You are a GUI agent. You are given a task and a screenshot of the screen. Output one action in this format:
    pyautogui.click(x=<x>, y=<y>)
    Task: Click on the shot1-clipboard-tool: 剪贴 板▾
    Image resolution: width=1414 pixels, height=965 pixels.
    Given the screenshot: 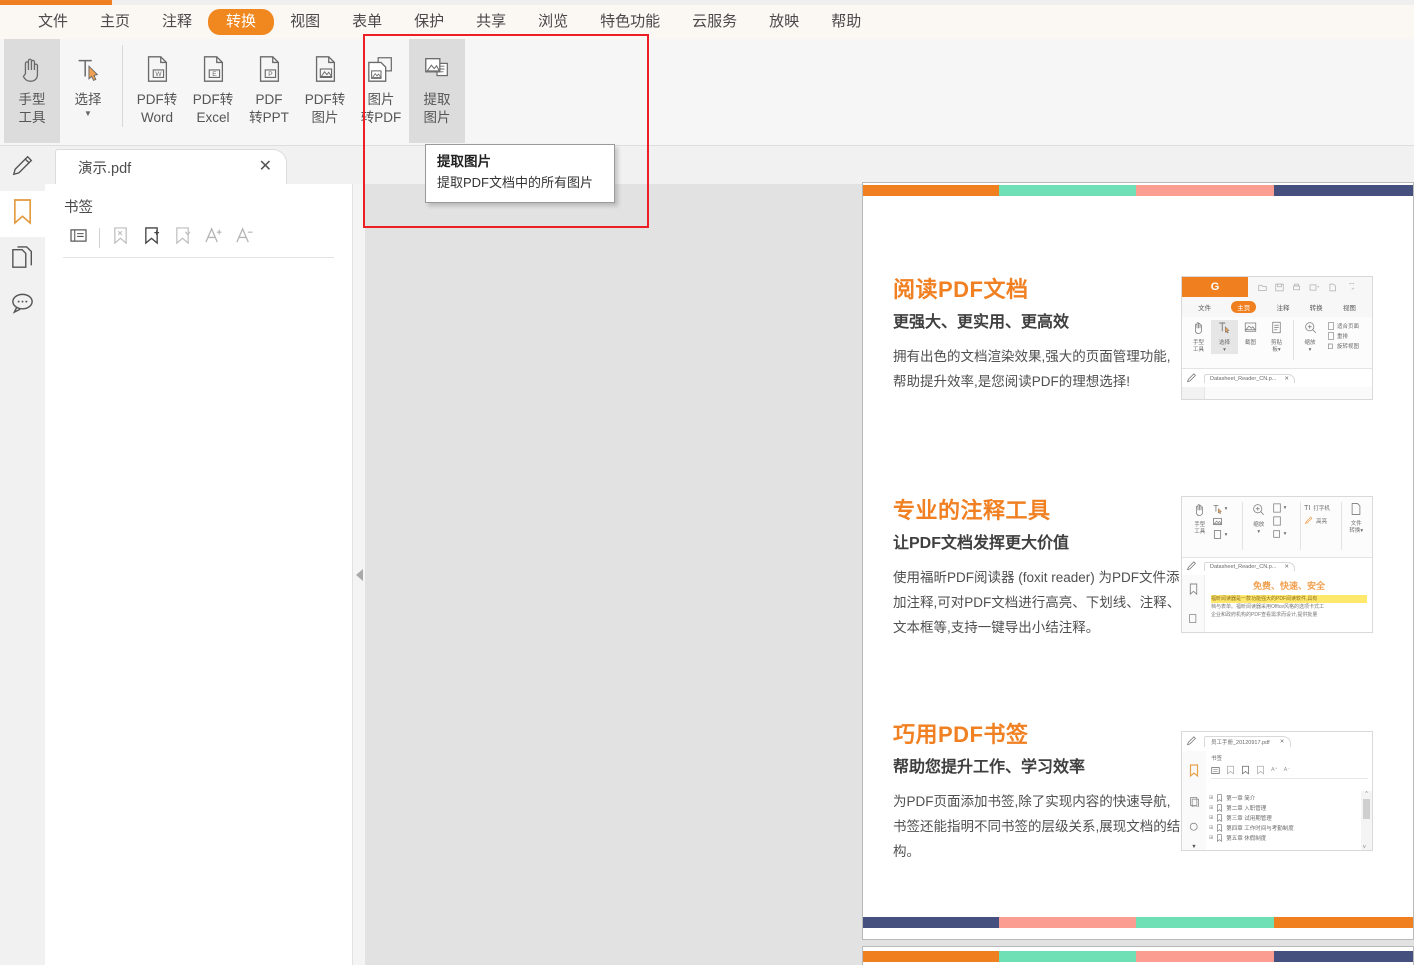 What is the action you would take?
    pyautogui.click(x=1276, y=337)
    